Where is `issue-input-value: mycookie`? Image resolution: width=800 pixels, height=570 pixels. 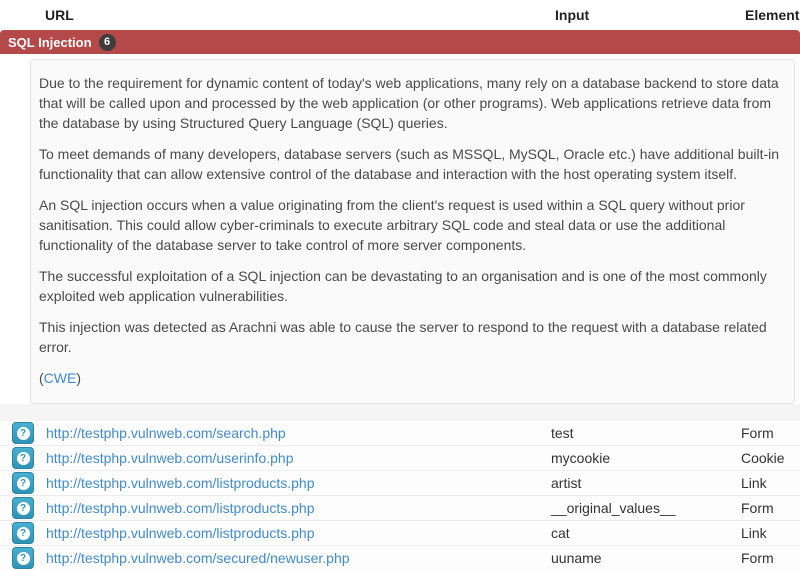
issue-input-value: mycookie is located at coordinates (581, 458).